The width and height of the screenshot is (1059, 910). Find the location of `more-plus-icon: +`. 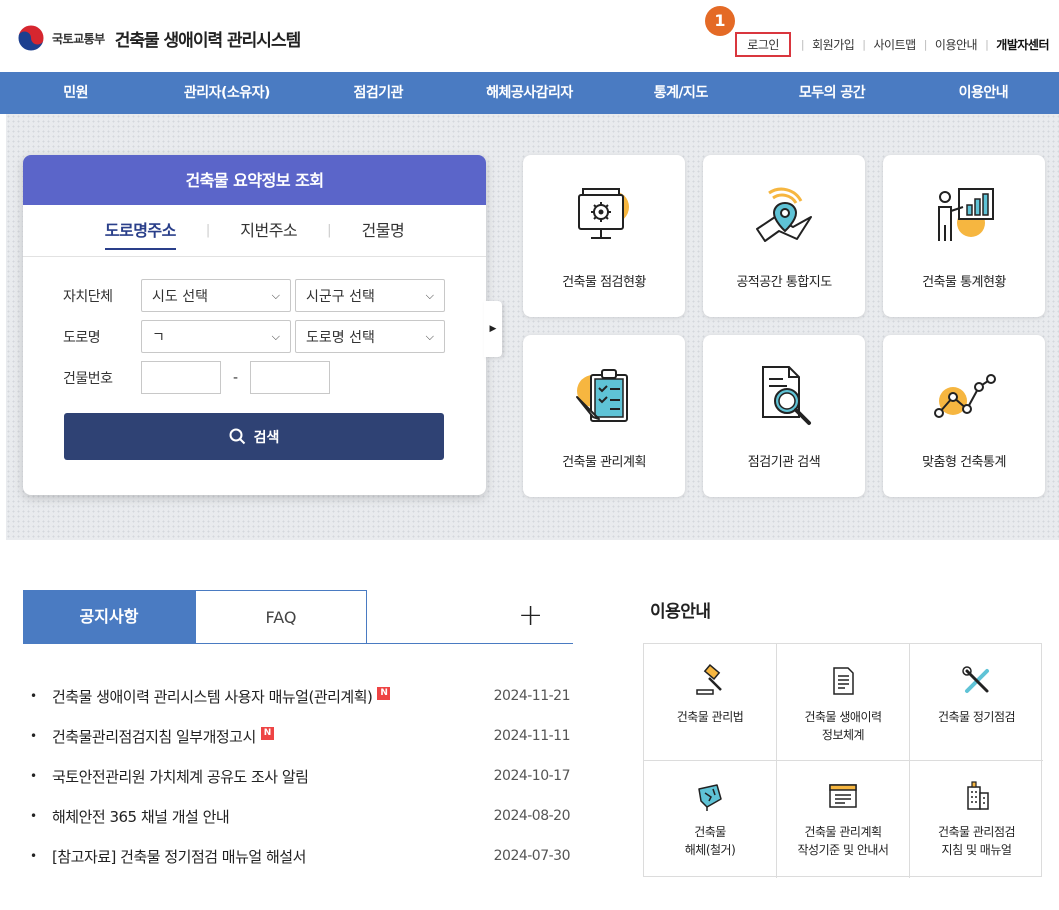

more-plus-icon: + is located at coordinates (530, 616).